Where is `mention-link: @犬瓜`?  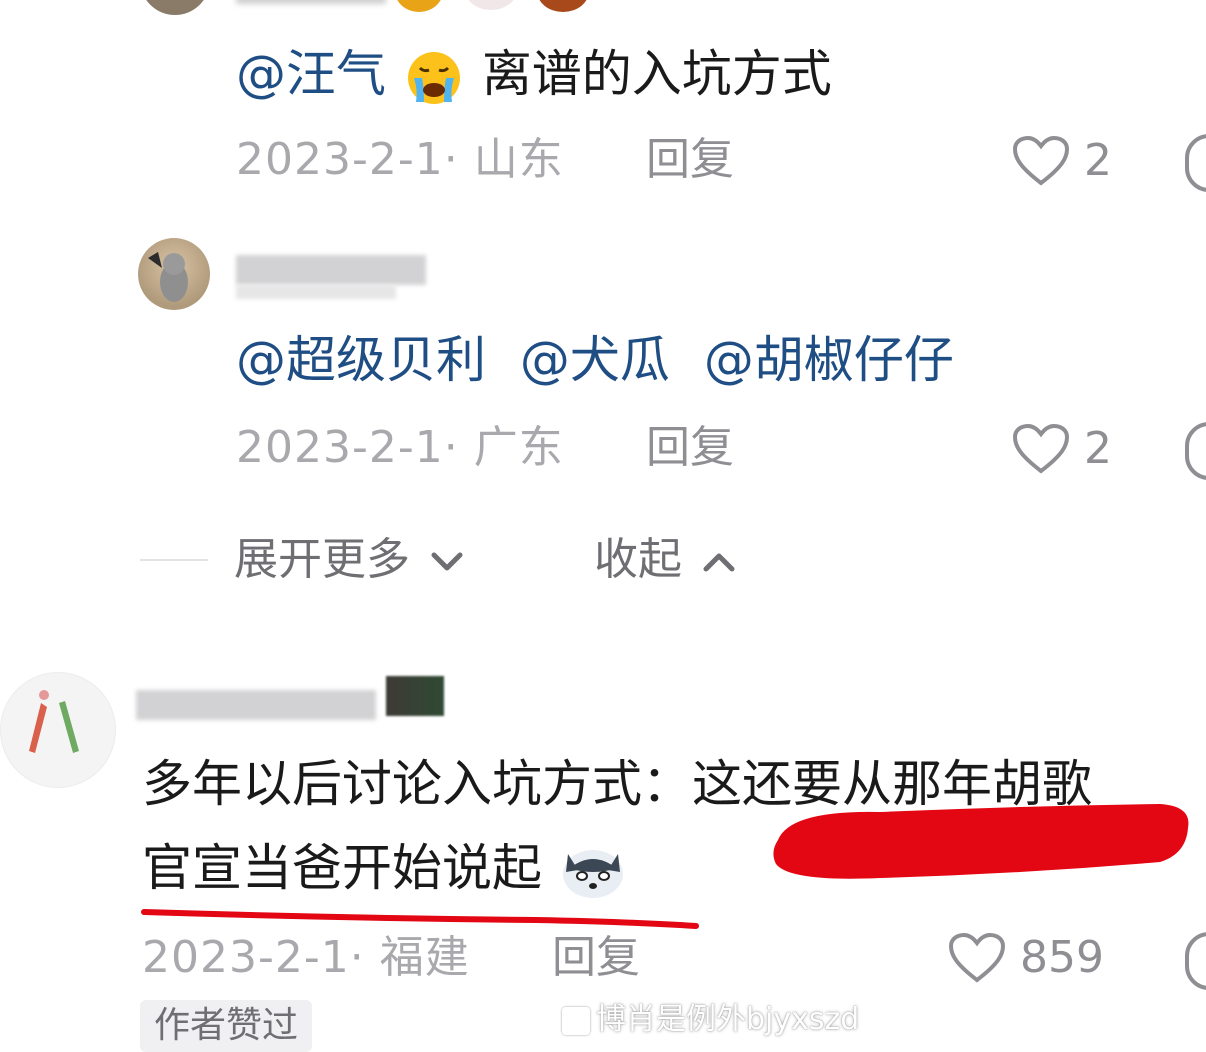
mention-link: @犬瓜 is located at coordinates (595, 360).